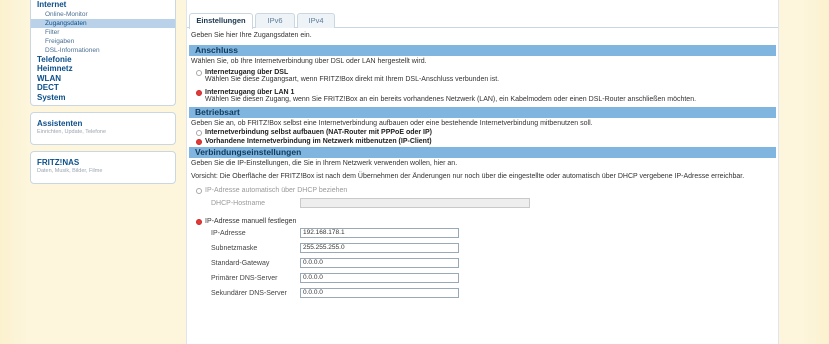 The height and width of the screenshot is (344, 829). What do you see at coordinates (234, 248) in the screenshot?
I see `subnet-mask-label: Subnetzmaske` at bounding box center [234, 248].